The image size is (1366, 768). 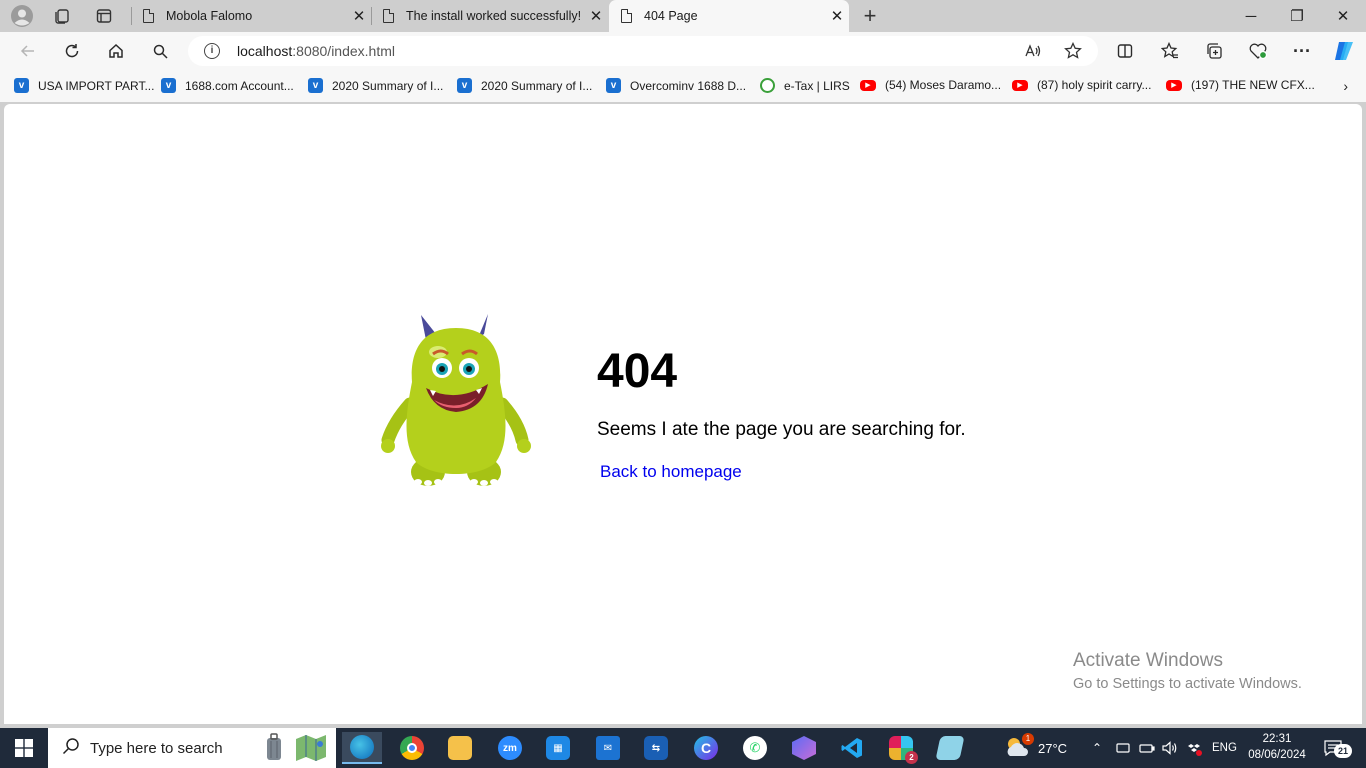 I want to click on profile-icon, so click(x=22, y=16).